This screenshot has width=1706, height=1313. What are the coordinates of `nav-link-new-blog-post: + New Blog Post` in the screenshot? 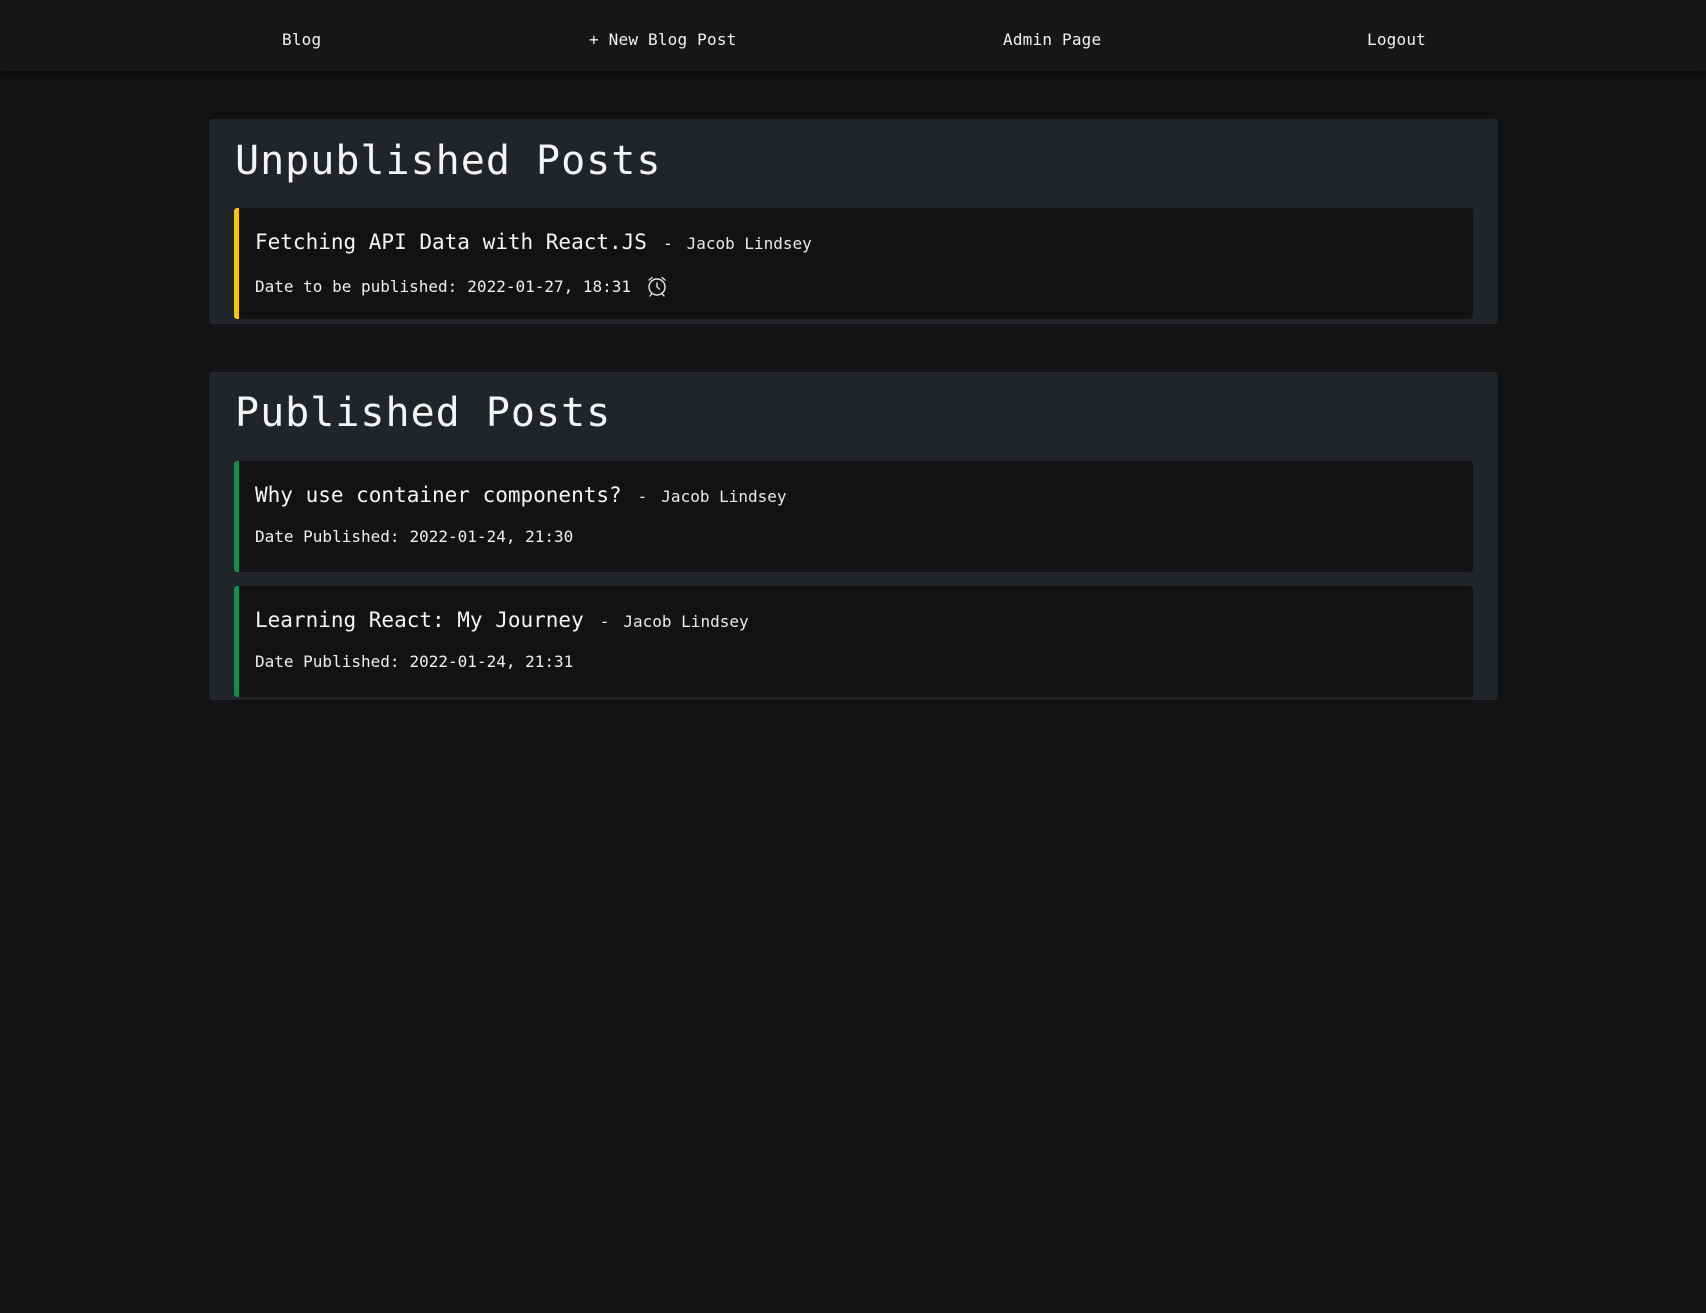 It's located at (663, 39).